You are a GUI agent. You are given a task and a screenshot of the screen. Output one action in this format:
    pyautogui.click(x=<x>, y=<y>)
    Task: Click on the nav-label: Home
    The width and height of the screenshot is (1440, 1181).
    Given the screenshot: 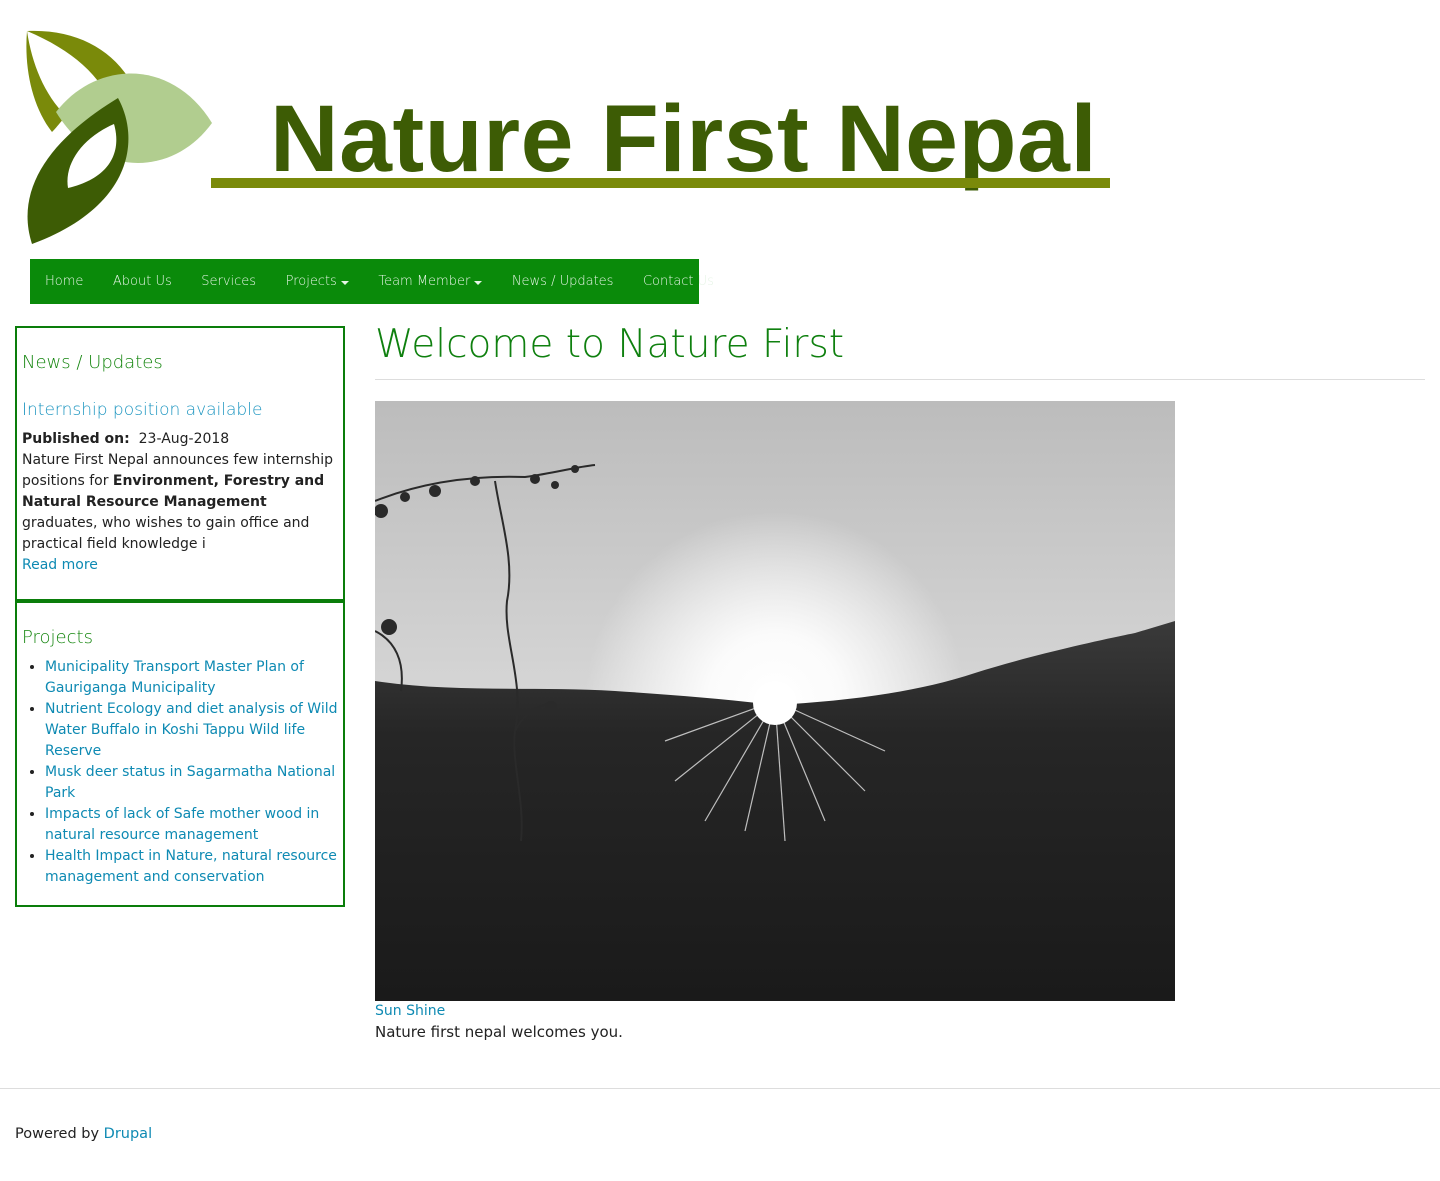 What is the action you would take?
    pyautogui.click(x=64, y=281)
    